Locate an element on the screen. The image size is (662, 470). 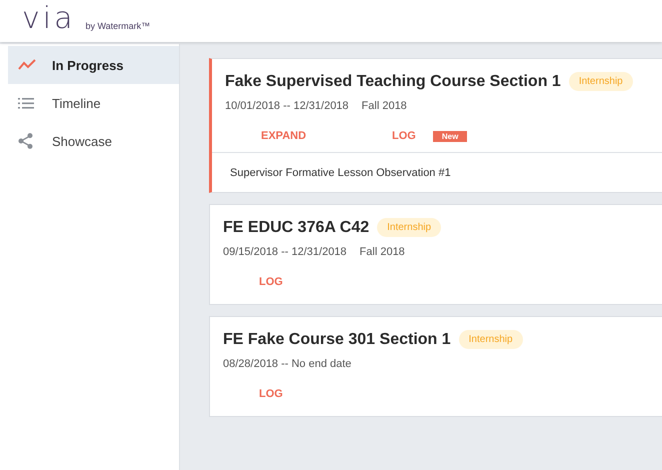
course-title: FE Fake Course 301 Section 1 is located at coordinates (337, 339).